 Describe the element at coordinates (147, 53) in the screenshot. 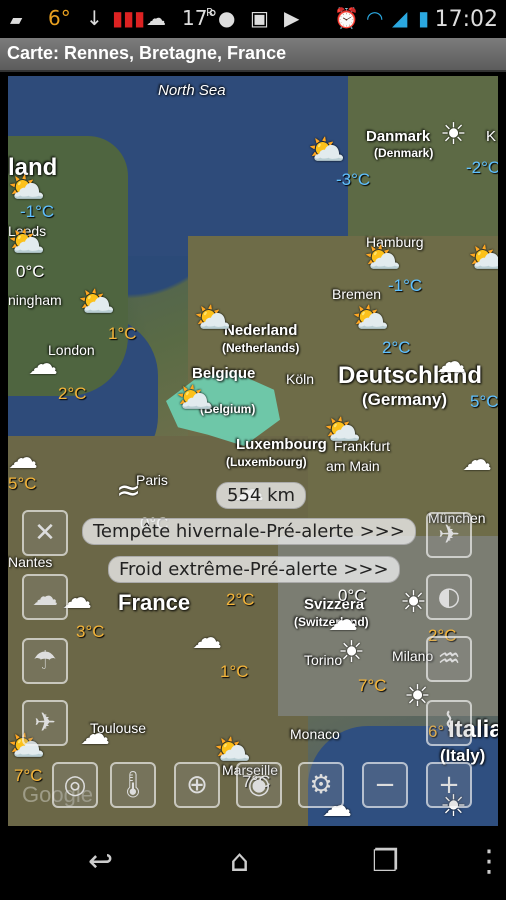

I see `page-title: Carte: Rennes, Bretagne, France` at that location.